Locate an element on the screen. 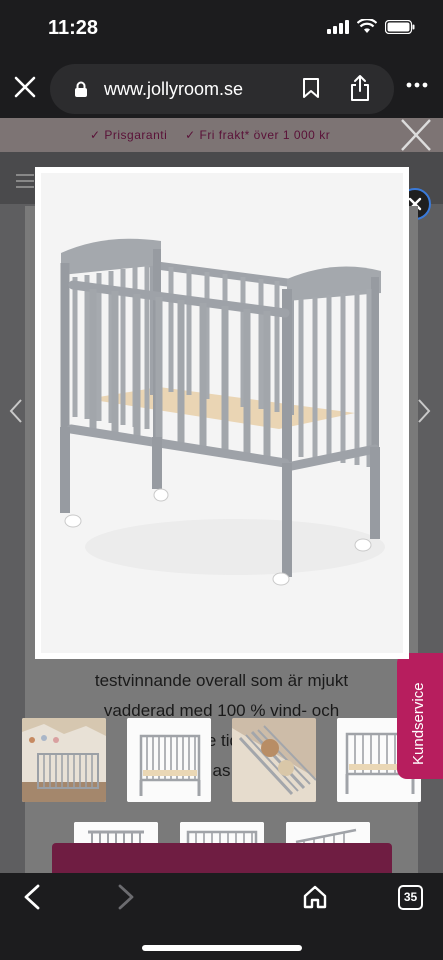  promo-bar: ✓ Prisgaranti ✓ Fri frakt* över 1 000 kr is located at coordinates (221, 135).